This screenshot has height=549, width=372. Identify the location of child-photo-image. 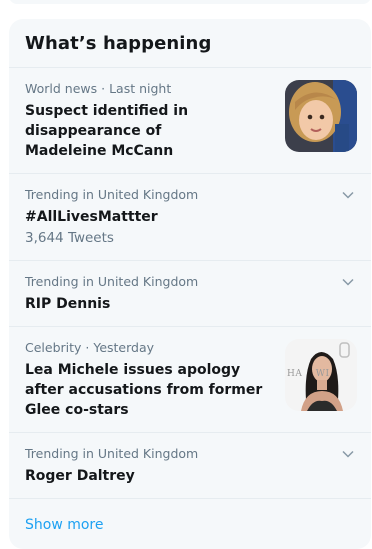
(321, 116).